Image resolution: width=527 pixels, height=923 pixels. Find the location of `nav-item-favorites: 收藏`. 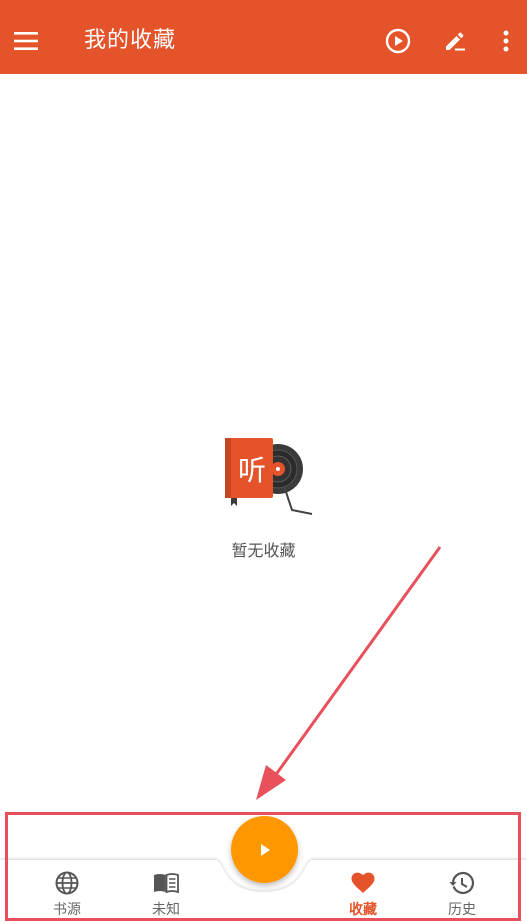

nav-item-favorites: 收藏 is located at coordinates (363, 889).